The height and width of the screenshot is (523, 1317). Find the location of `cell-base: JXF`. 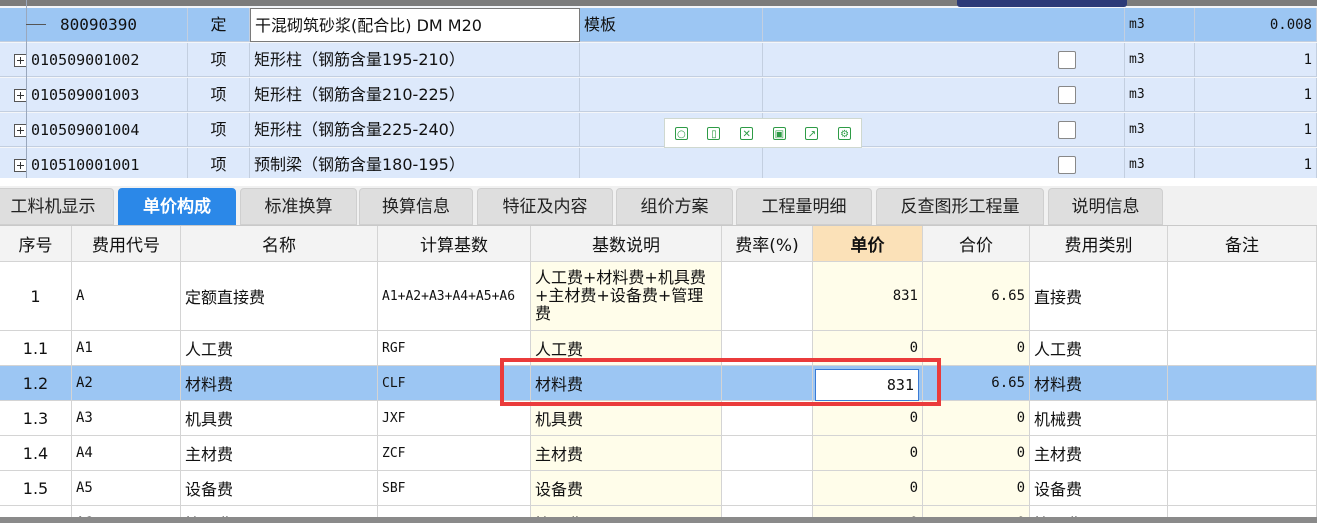

cell-base: JXF is located at coordinates (454, 418).